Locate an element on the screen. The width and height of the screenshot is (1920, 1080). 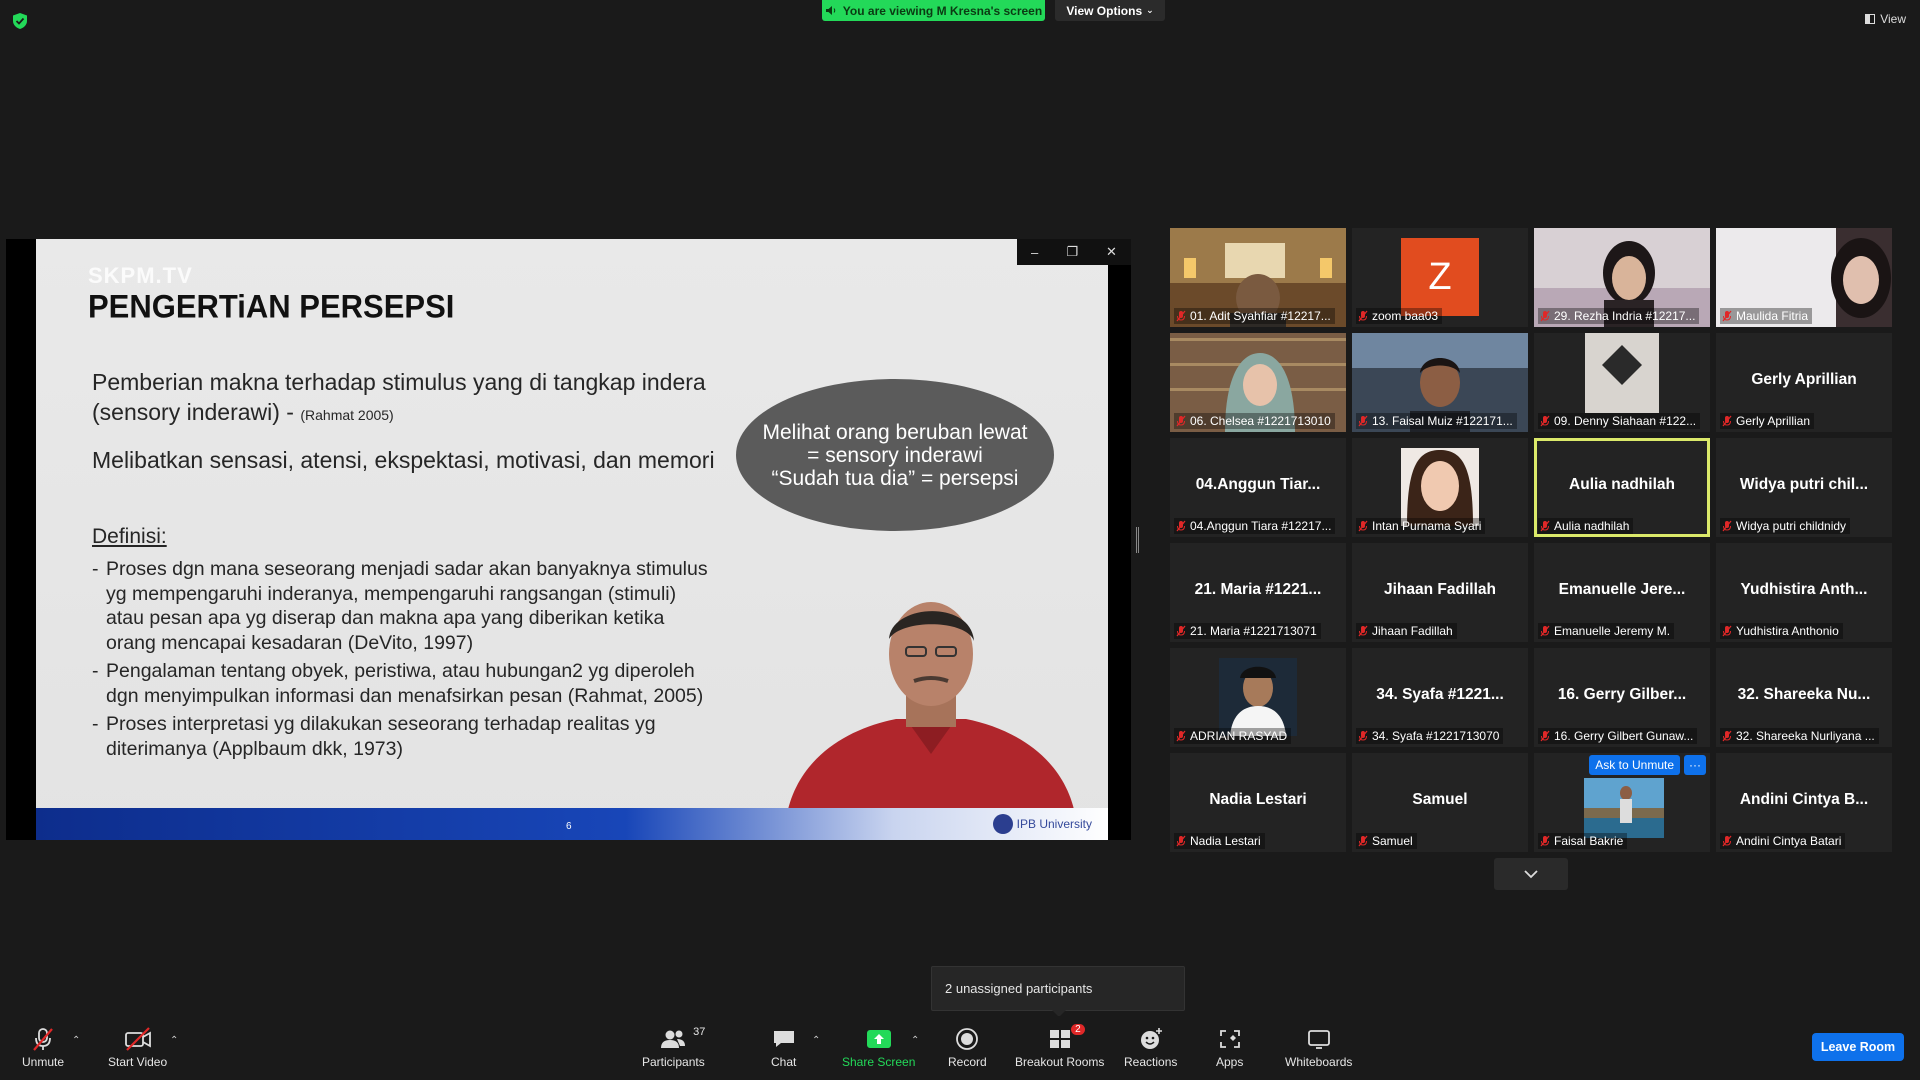
participant-tile: Intan Purnama Syari is located at coordinates (1440, 487).